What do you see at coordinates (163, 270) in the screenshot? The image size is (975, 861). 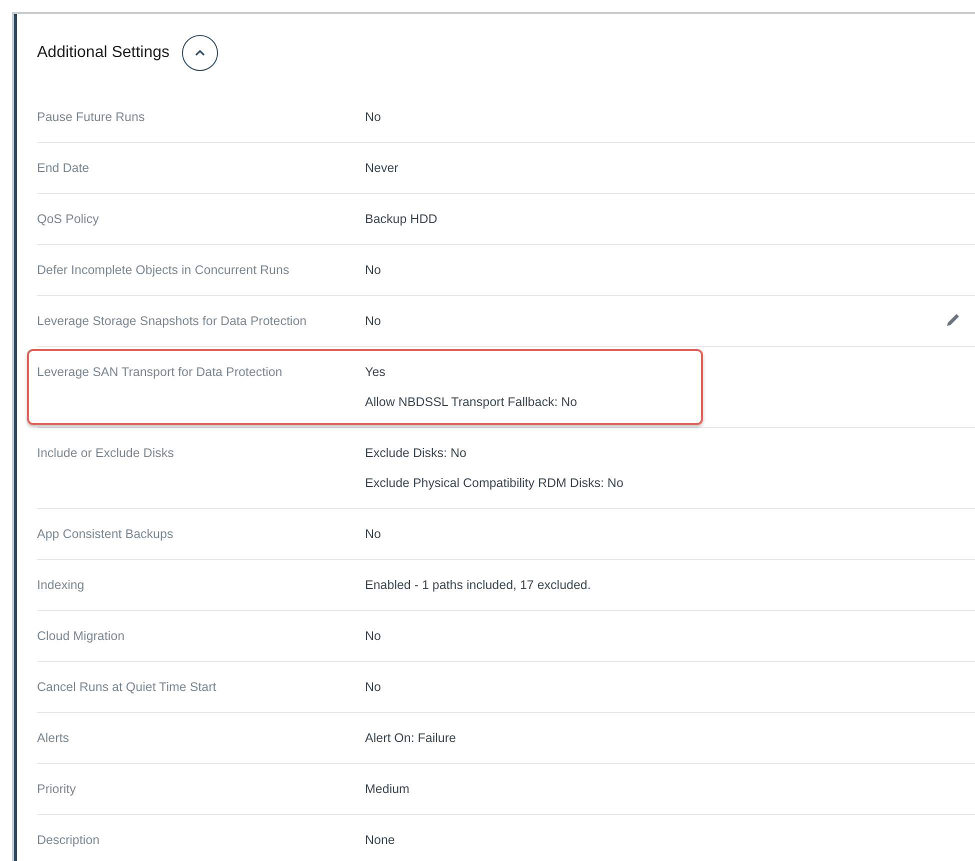 I see `setting-label: Defer Incomplete Objects in Concurrent Runs` at bounding box center [163, 270].